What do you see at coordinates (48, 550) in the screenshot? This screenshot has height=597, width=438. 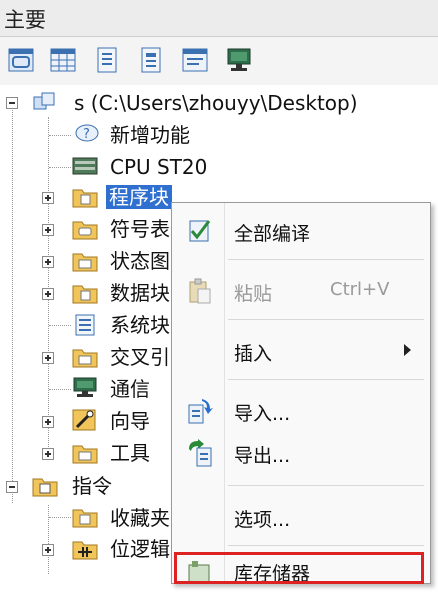 I see `expand-bit-logic-button` at bounding box center [48, 550].